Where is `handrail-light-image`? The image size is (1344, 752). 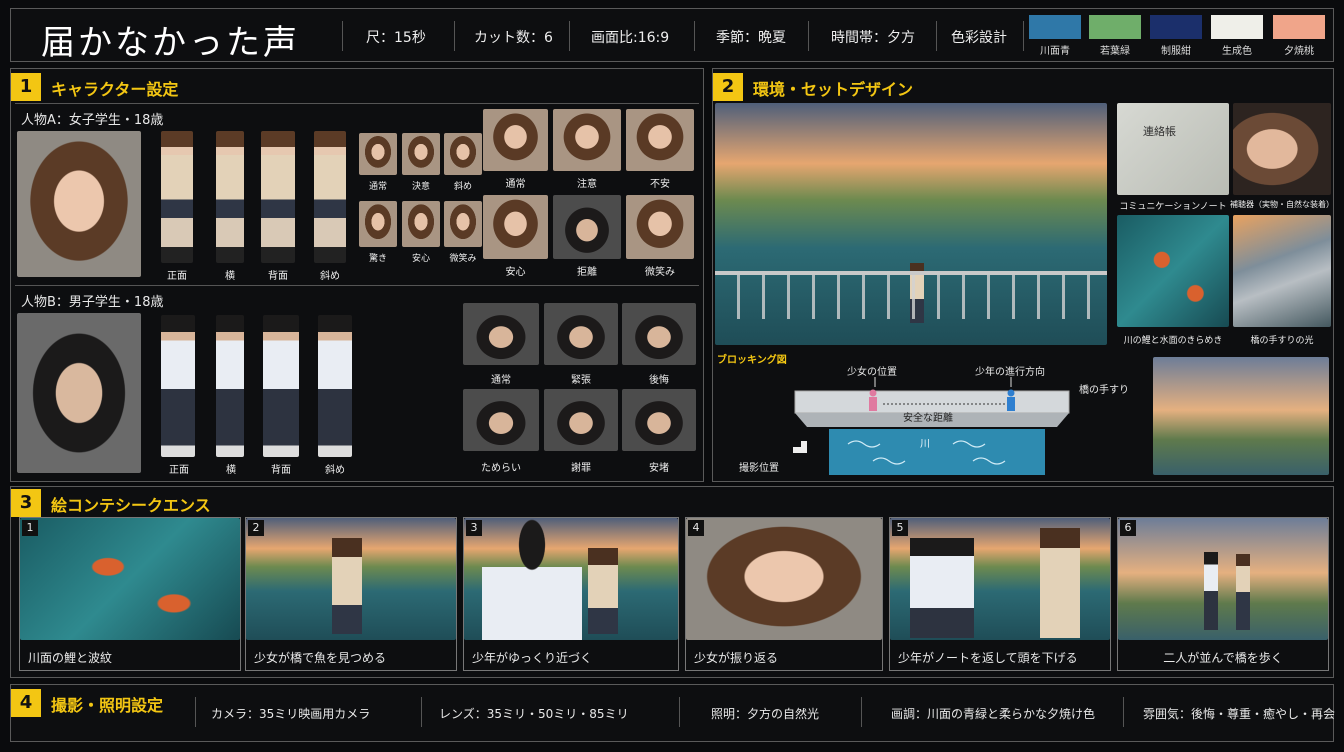 handrail-light-image is located at coordinates (1282, 271).